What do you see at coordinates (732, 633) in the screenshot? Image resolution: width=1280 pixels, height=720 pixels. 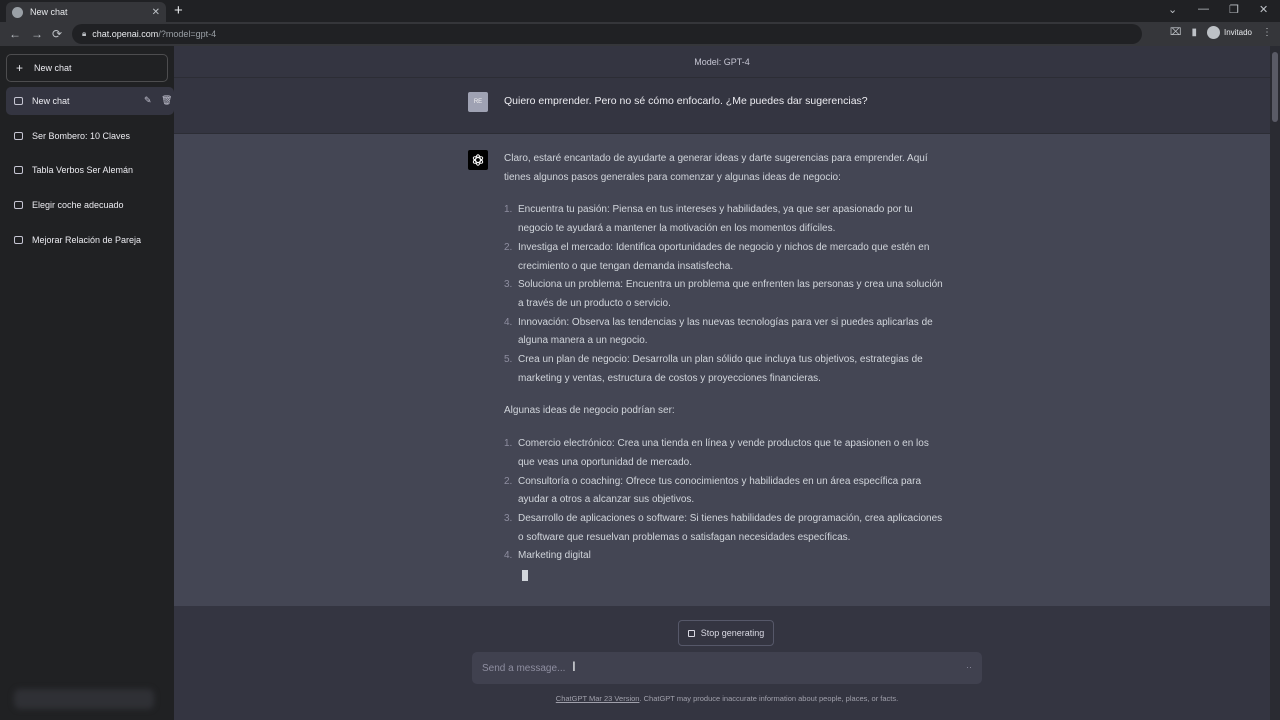 I see `stop-label: Stop generating` at bounding box center [732, 633].